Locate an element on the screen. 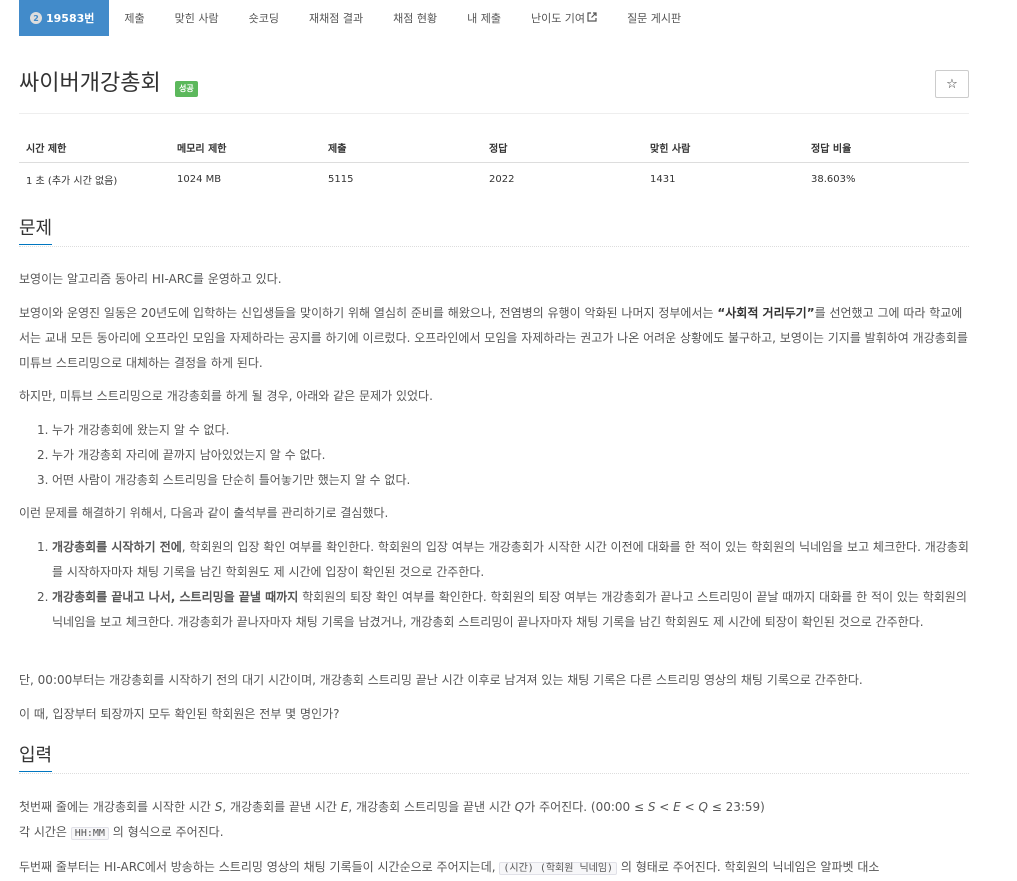 The width and height of the screenshot is (1017, 881). time-limit-value: 1 초 (추가 시간 없음) is located at coordinates (72, 181).